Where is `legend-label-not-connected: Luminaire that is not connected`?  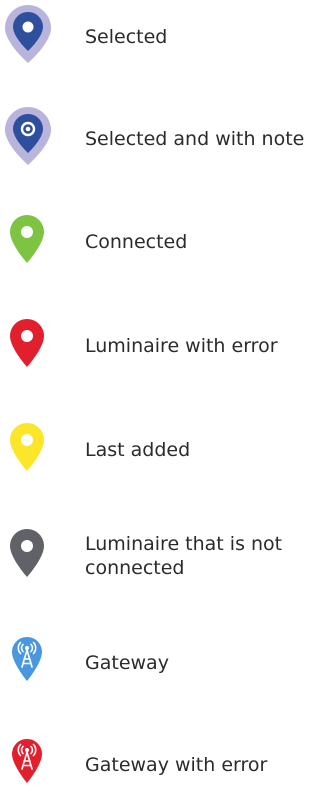
legend-label-not-connected: Luminaire that is not connected is located at coordinates (184, 556).